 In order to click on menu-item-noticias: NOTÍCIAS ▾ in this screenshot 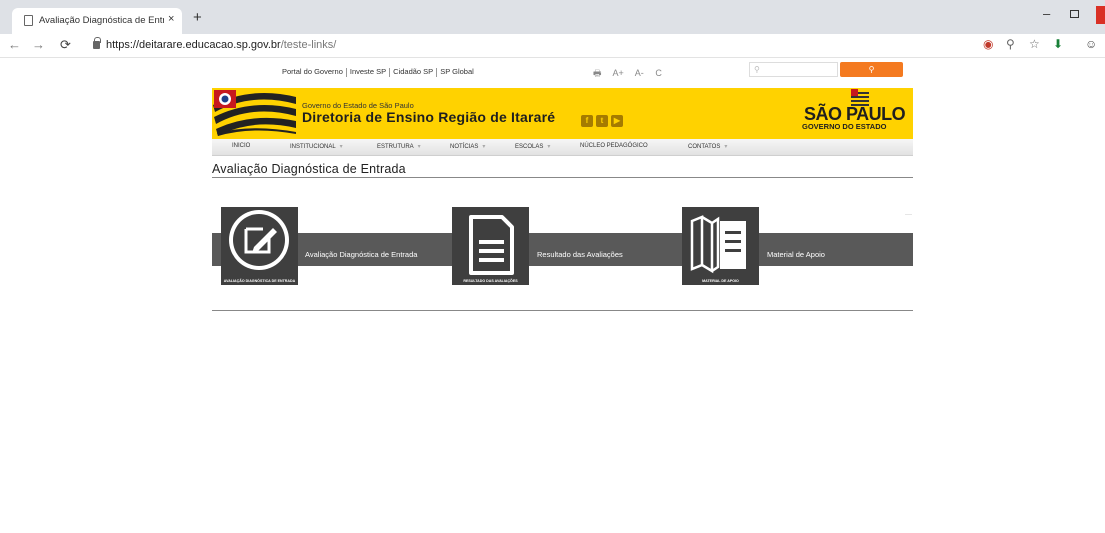, I will do `click(467, 146)`.